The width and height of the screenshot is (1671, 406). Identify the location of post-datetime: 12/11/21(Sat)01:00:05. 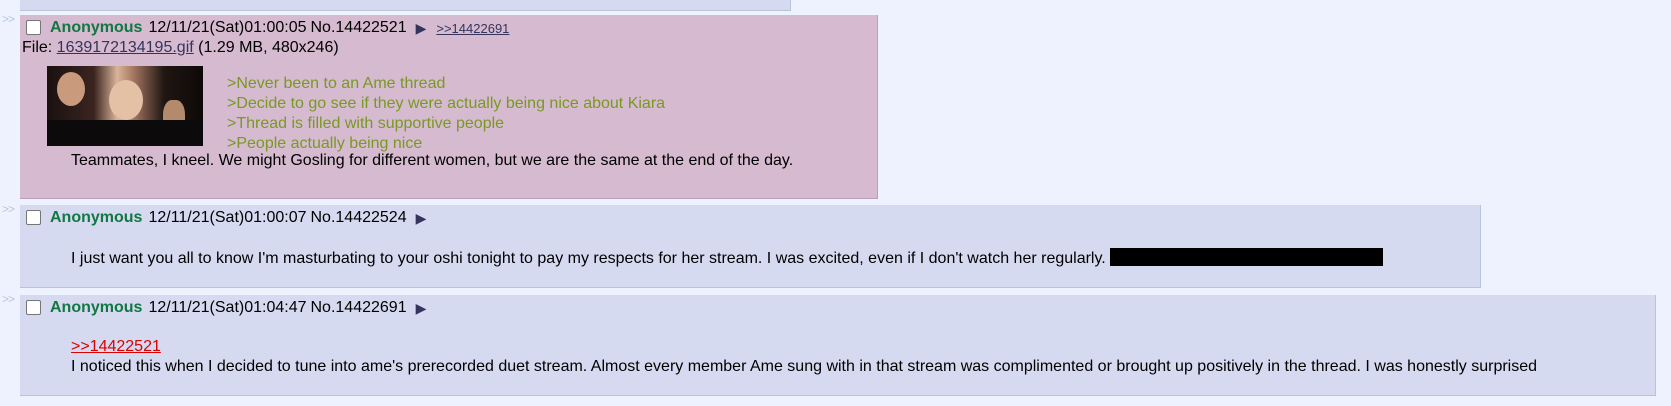
(227, 27).